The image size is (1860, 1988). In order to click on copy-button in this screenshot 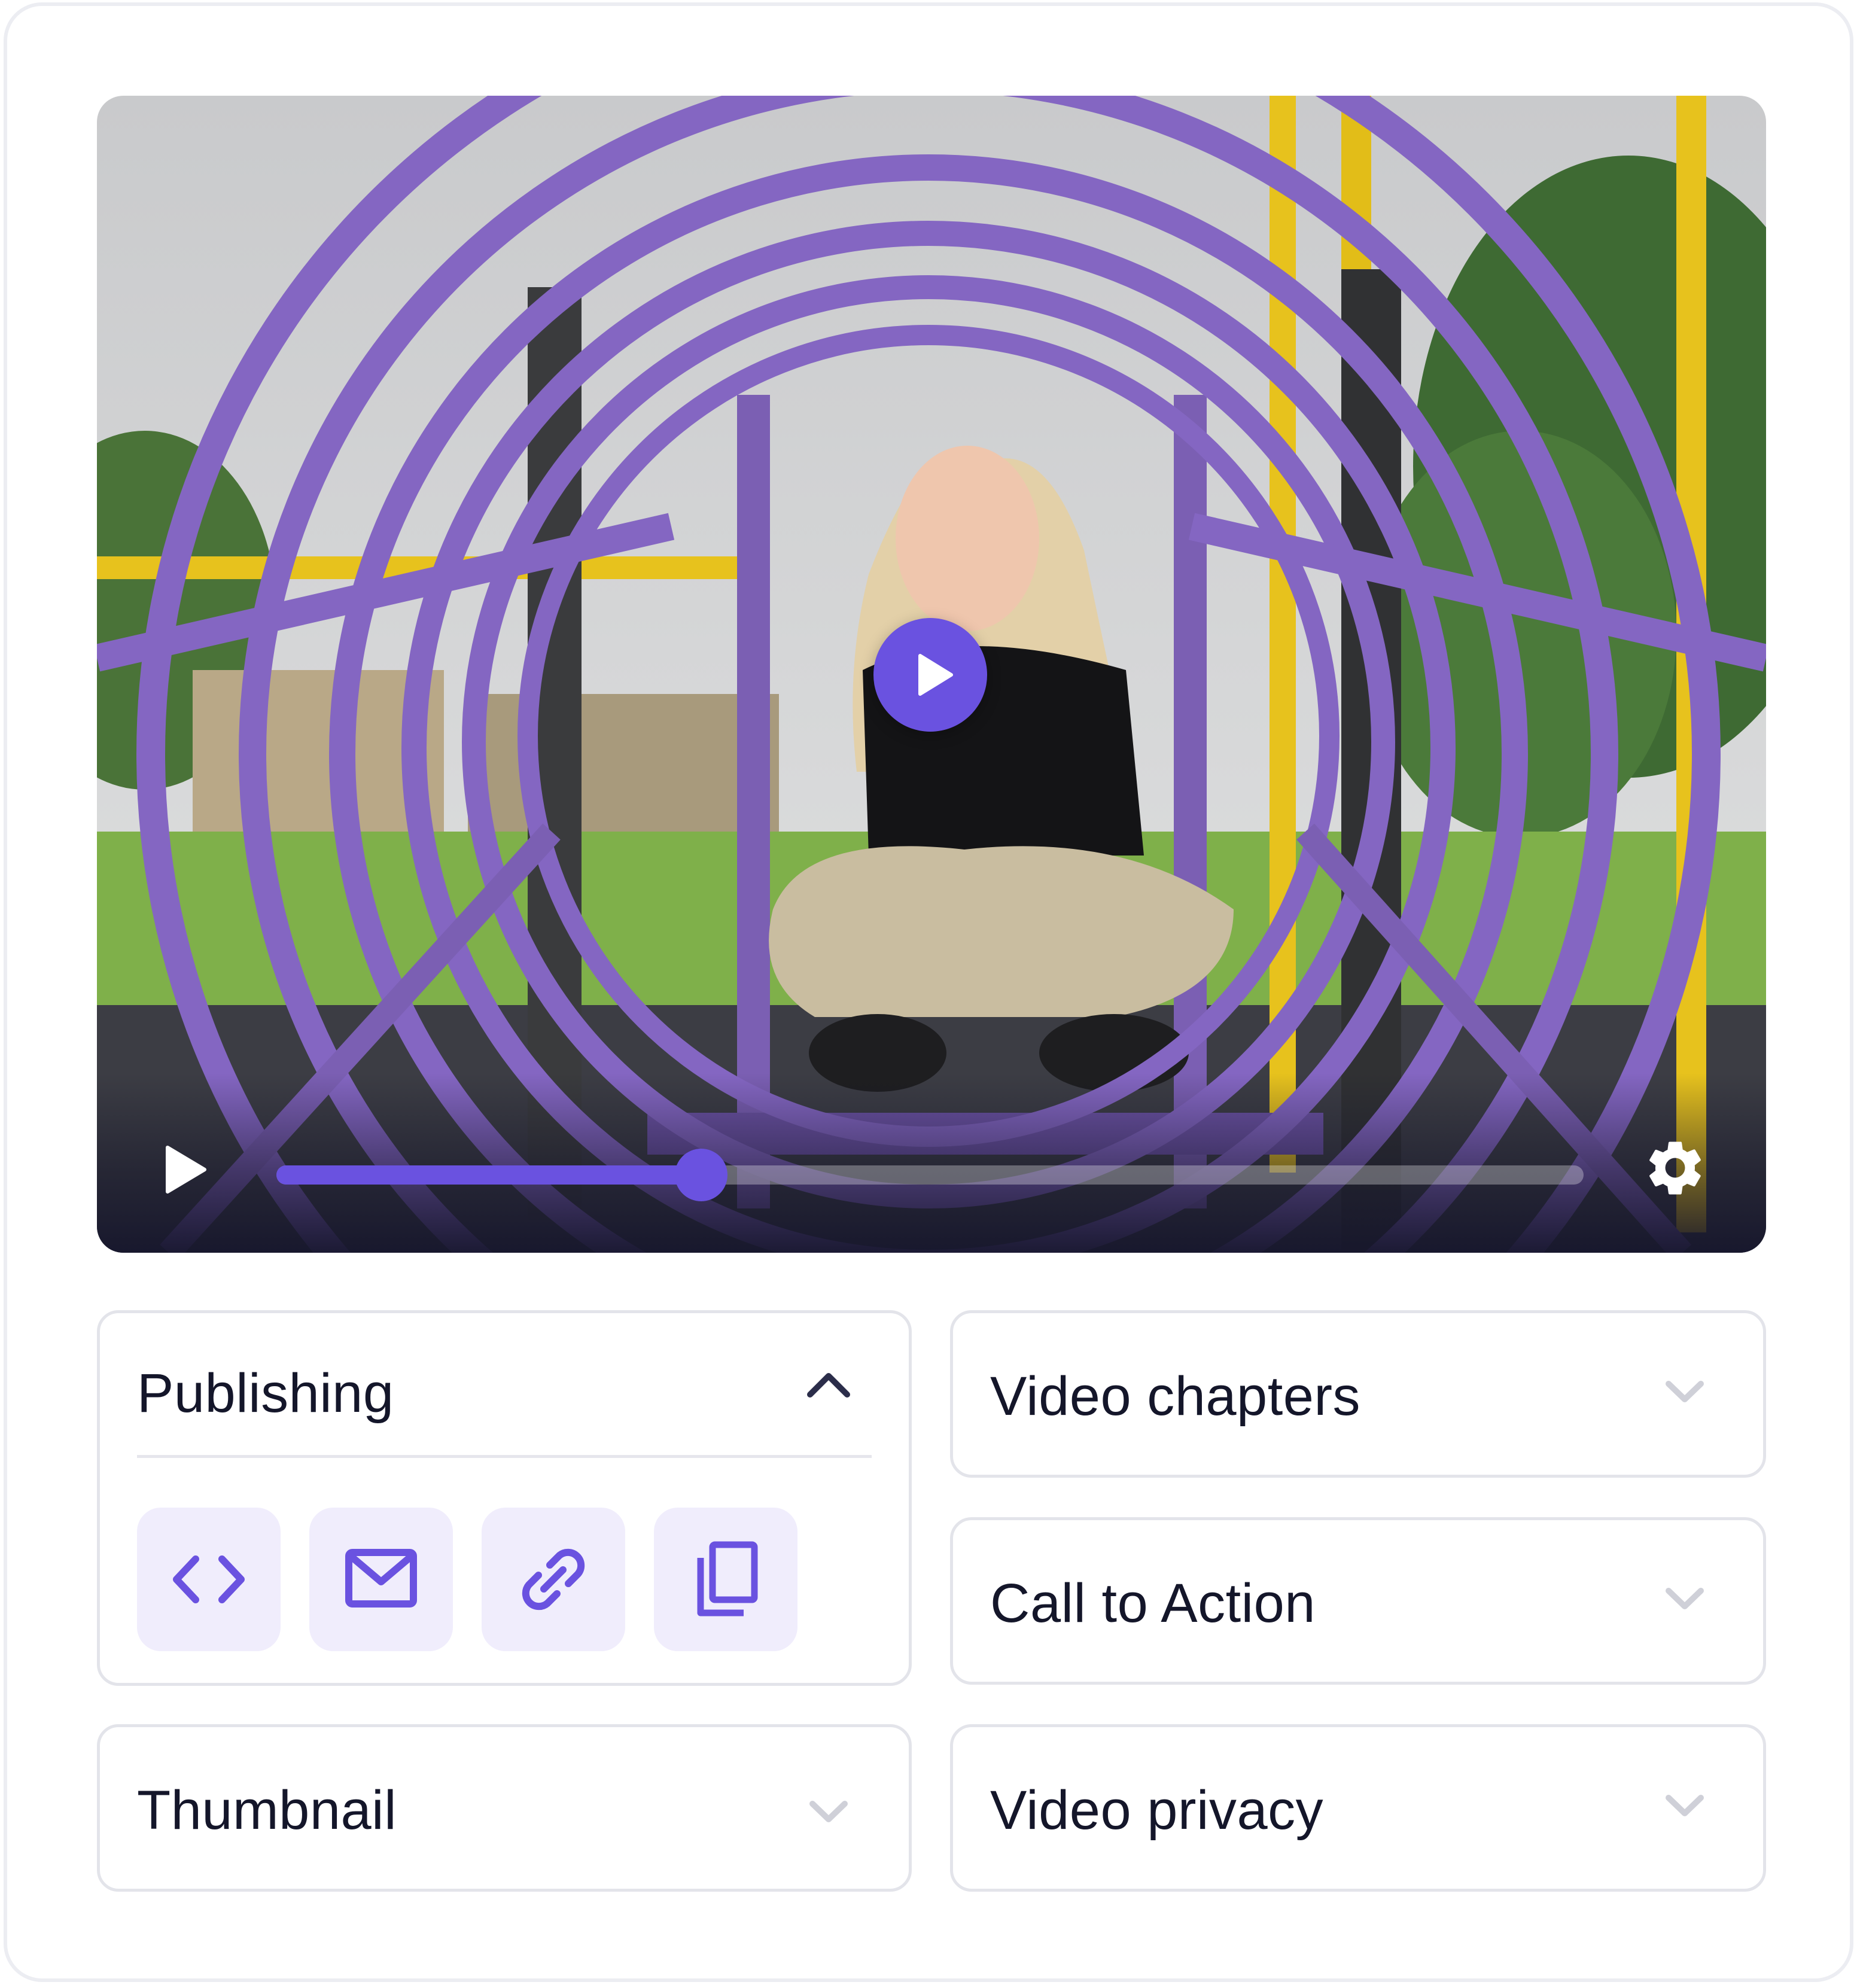, I will do `click(725, 1579)`.